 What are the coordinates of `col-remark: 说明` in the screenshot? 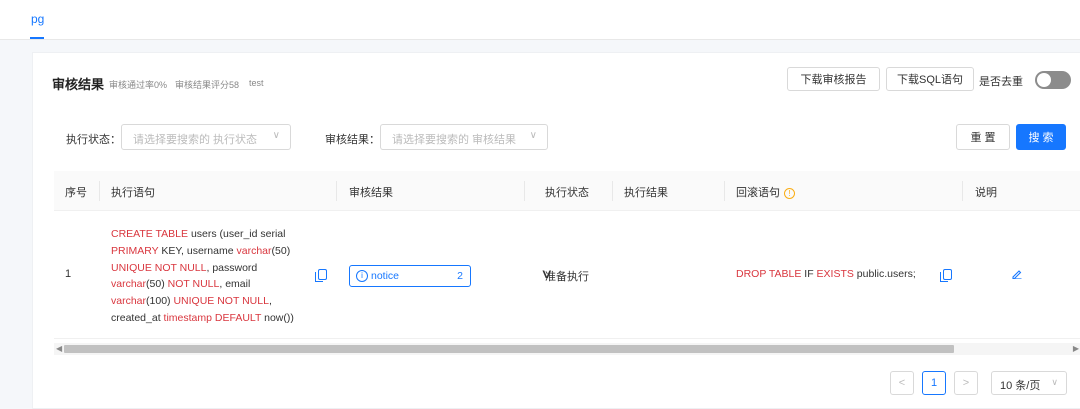 It's located at (986, 193).